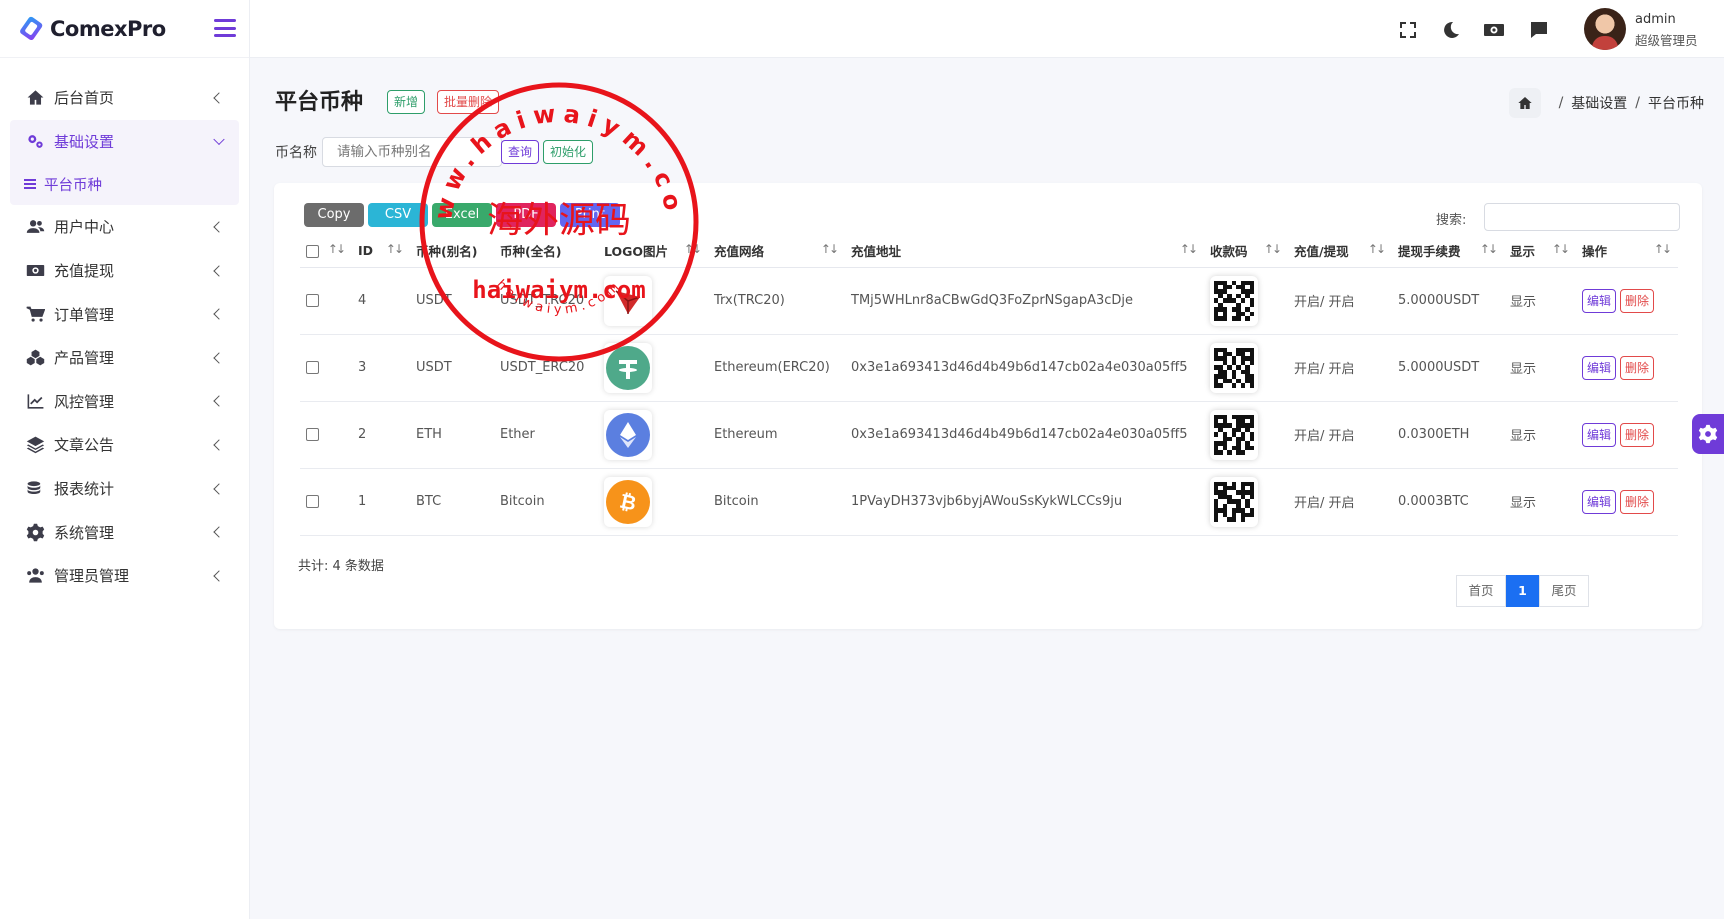 The width and height of the screenshot is (1724, 919). Describe the element at coordinates (398, 215) in the screenshot. I see `export-csv-button: CSV` at that location.